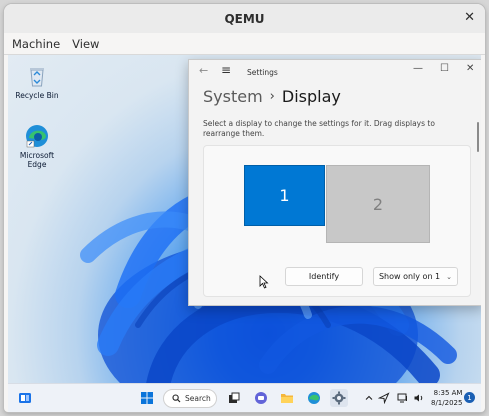  What do you see at coordinates (384, 398) in the screenshot?
I see `network-icon` at bounding box center [384, 398].